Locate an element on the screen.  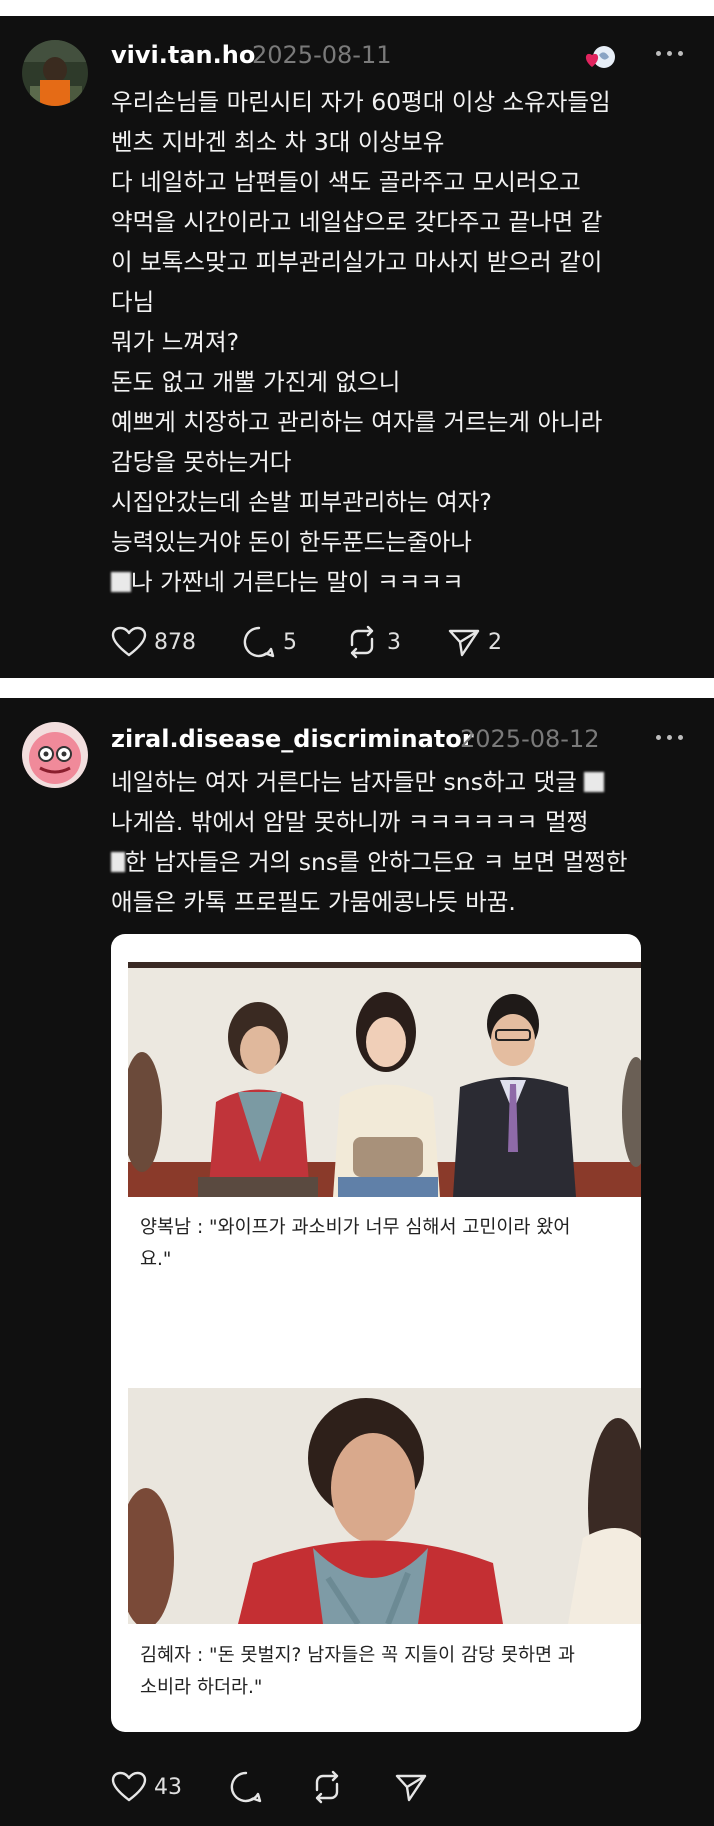
like-button: 43 is located at coordinates (146, 1787).